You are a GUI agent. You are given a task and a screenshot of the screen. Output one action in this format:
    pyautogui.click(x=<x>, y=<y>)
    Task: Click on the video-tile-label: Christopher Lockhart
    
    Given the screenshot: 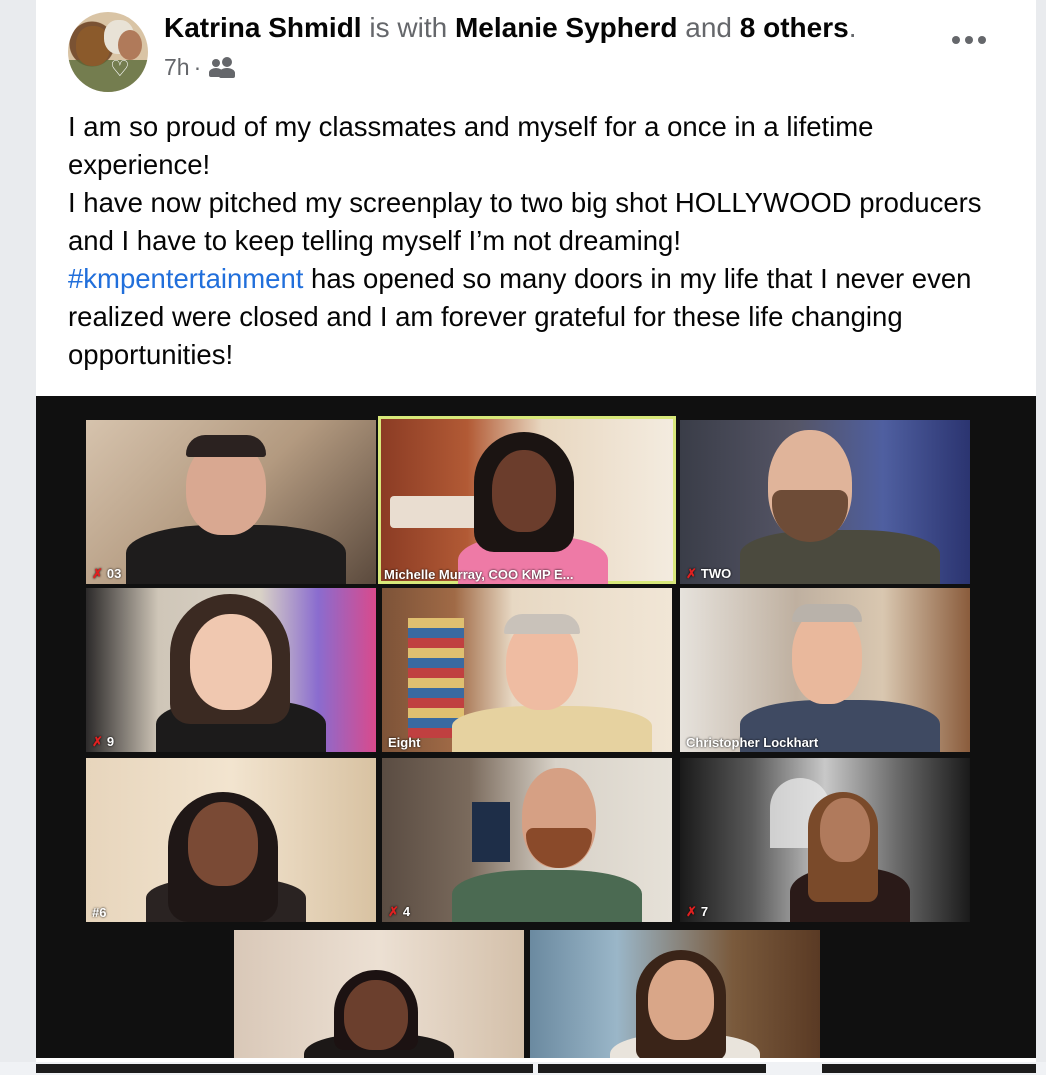 What is the action you would take?
    pyautogui.click(x=752, y=742)
    